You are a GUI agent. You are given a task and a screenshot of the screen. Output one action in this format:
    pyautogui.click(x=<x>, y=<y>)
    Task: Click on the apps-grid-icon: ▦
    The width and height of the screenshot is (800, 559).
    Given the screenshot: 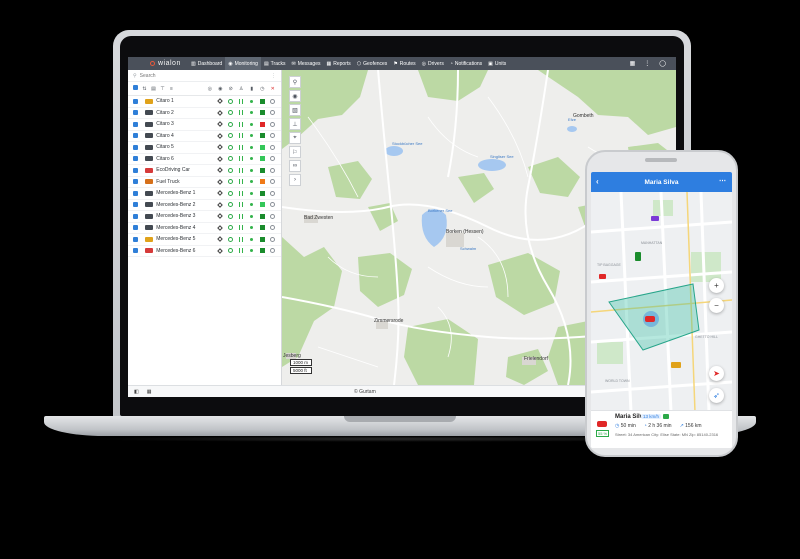 What is the action you would take?
    pyautogui.click(x=633, y=63)
    